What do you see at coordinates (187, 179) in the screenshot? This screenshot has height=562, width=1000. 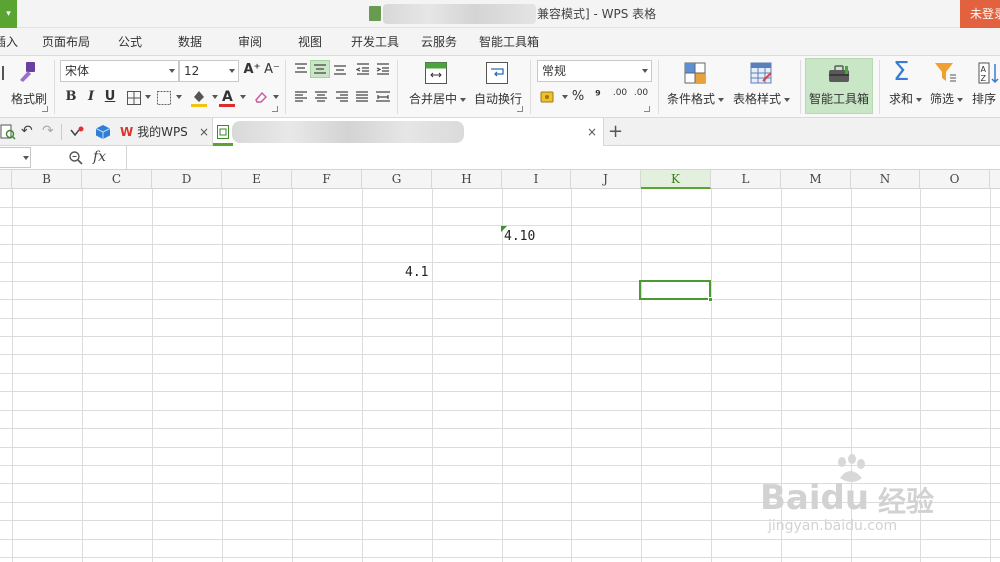 I see `column-header-d: D` at bounding box center [187, 179].